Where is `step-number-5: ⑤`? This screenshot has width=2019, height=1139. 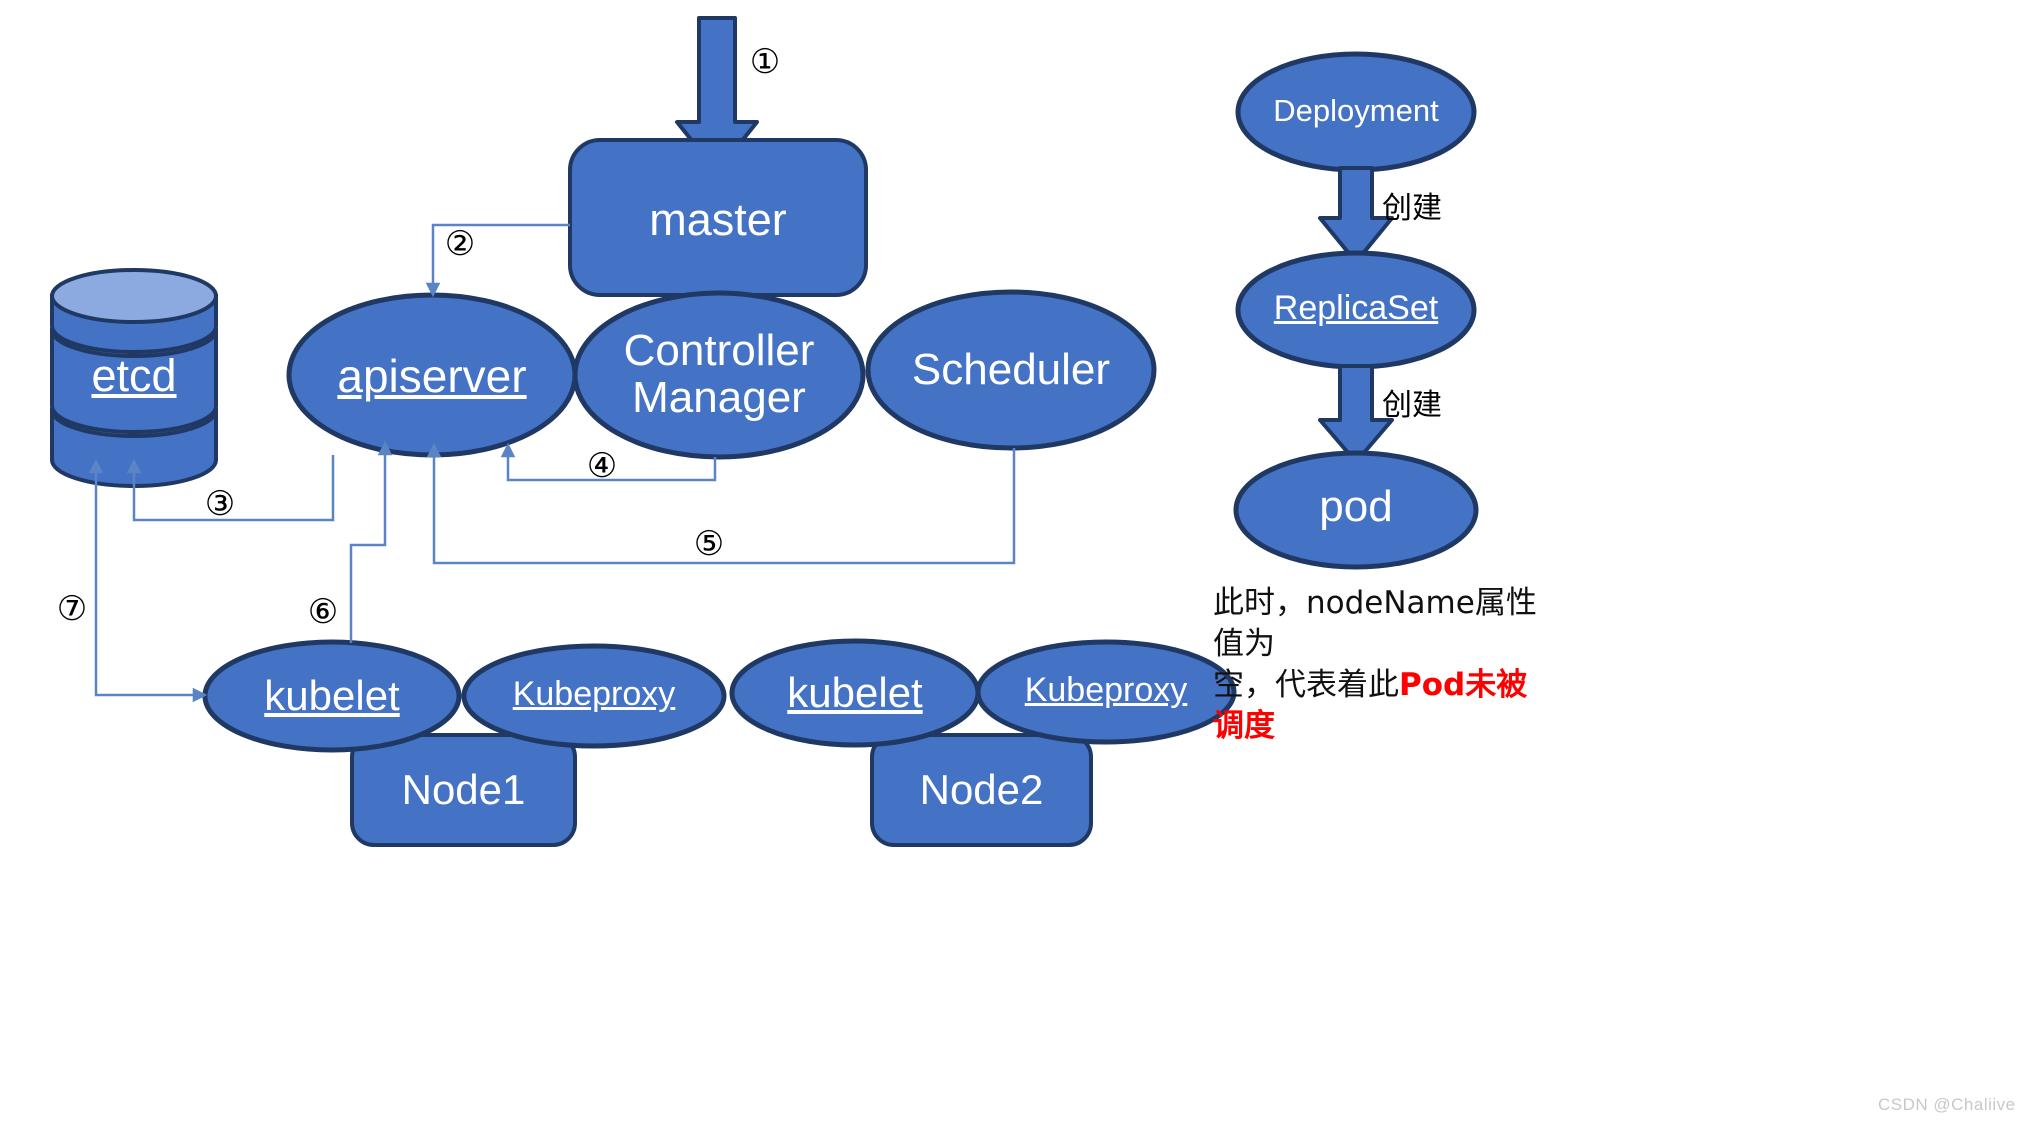 step-number-5: ⑤ is located at coordinates (709, 544).